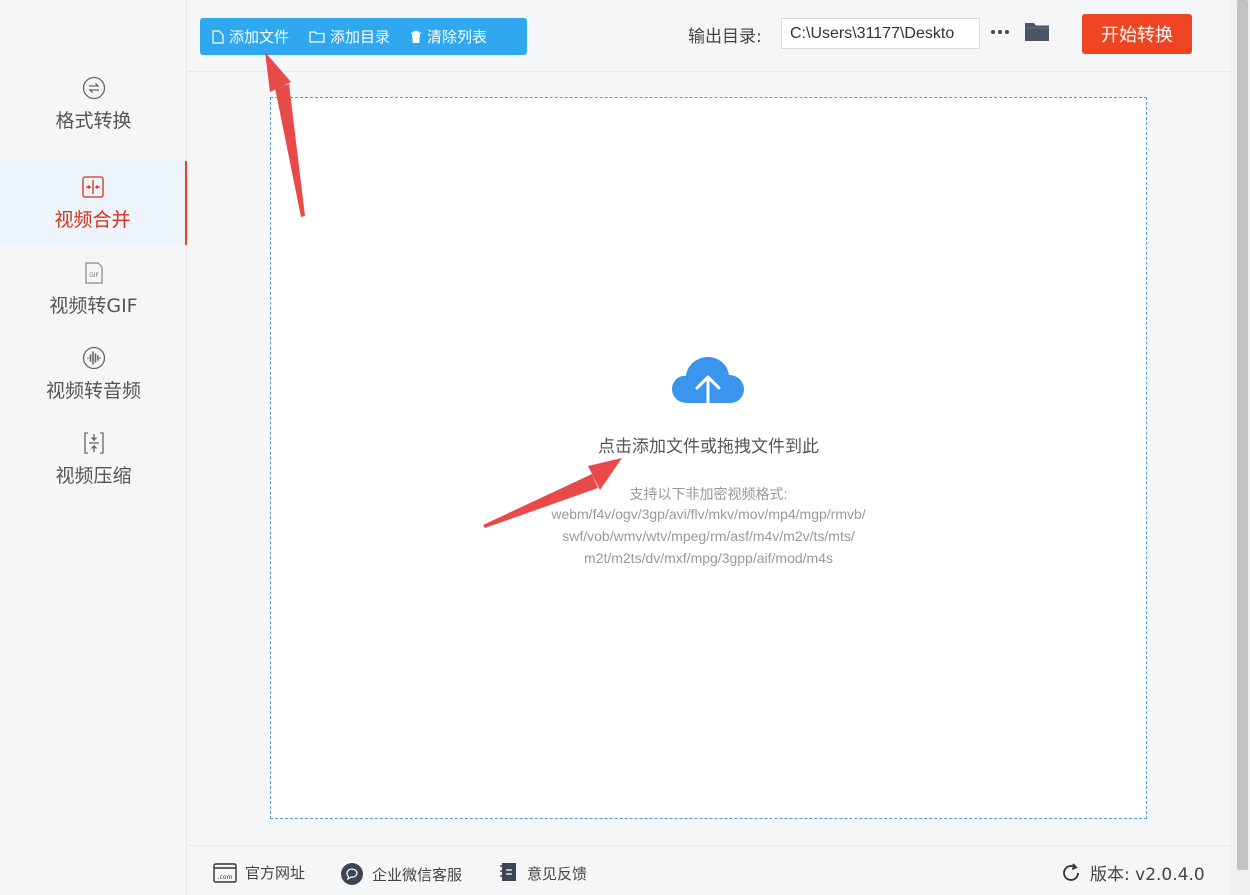 This screenshot has width=1250, height=895. I want to click on svg-text: .com, so click(225, 877).